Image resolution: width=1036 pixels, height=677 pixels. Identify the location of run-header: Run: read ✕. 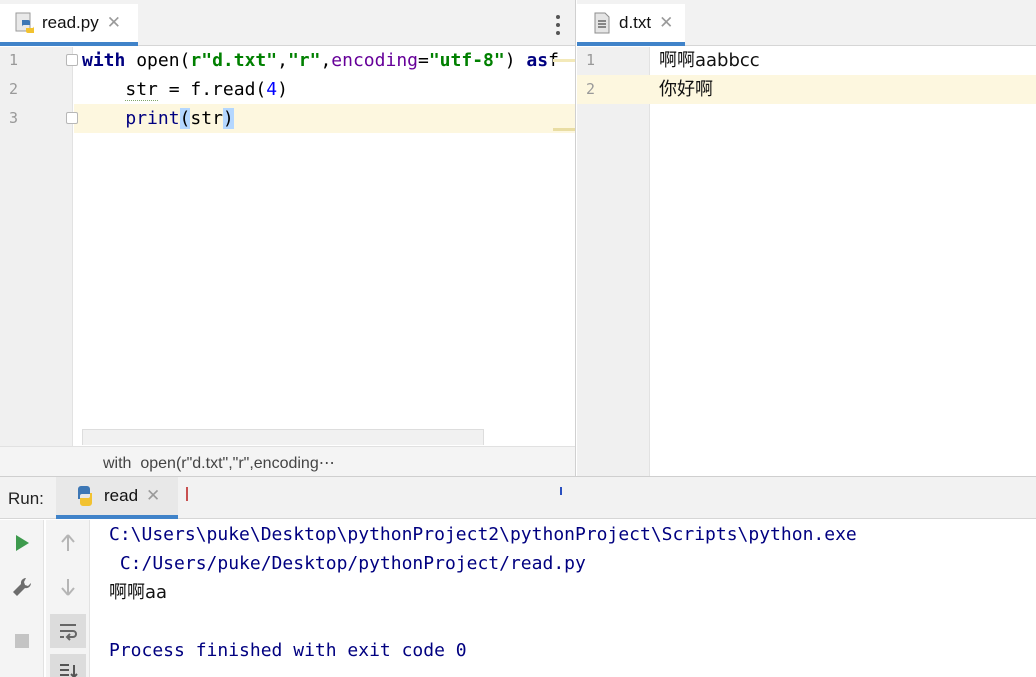
(518, 498).